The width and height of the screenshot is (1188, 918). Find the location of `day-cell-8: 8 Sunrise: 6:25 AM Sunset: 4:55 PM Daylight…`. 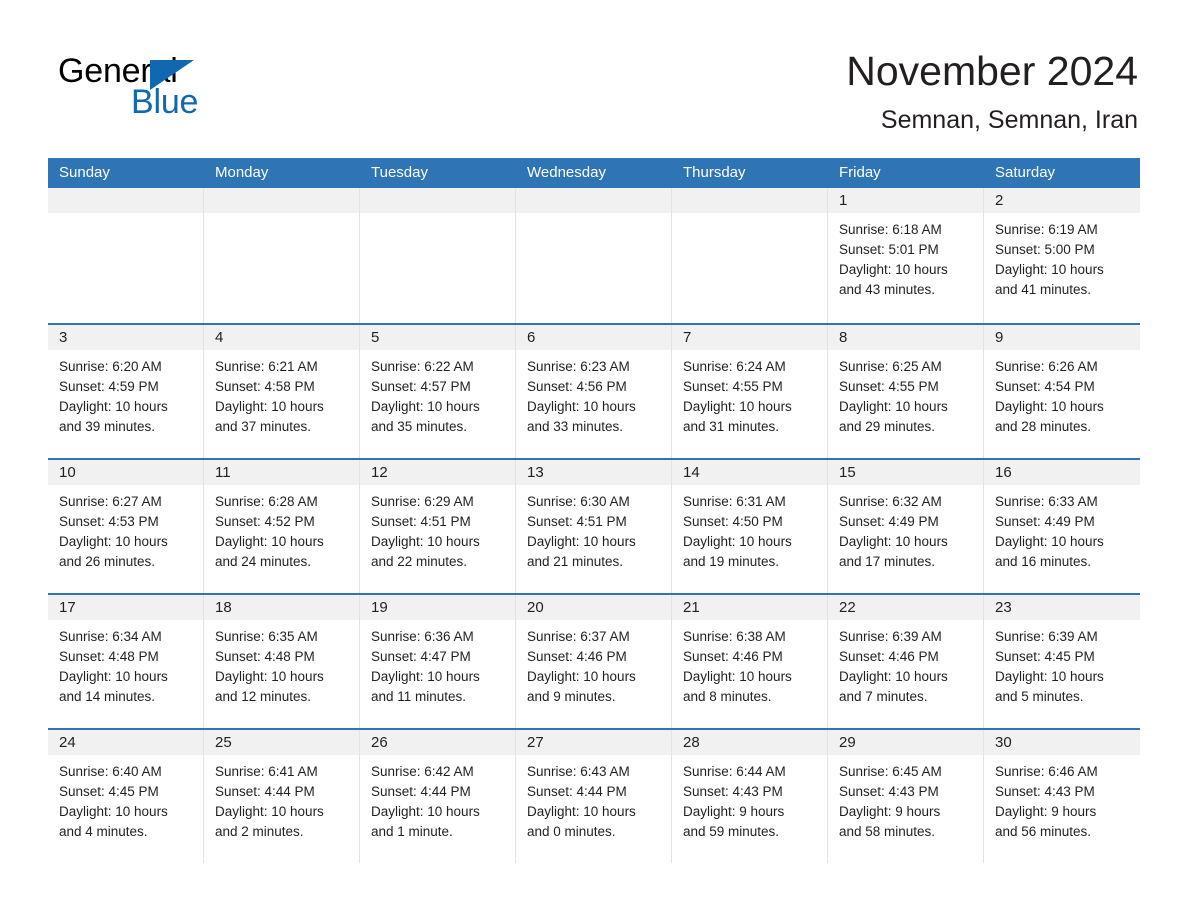

day-cell-8: 8 Sunrise: 6:25 AM Sunset: 4:55 PM Daylight… is located at coordinates (906, 391).